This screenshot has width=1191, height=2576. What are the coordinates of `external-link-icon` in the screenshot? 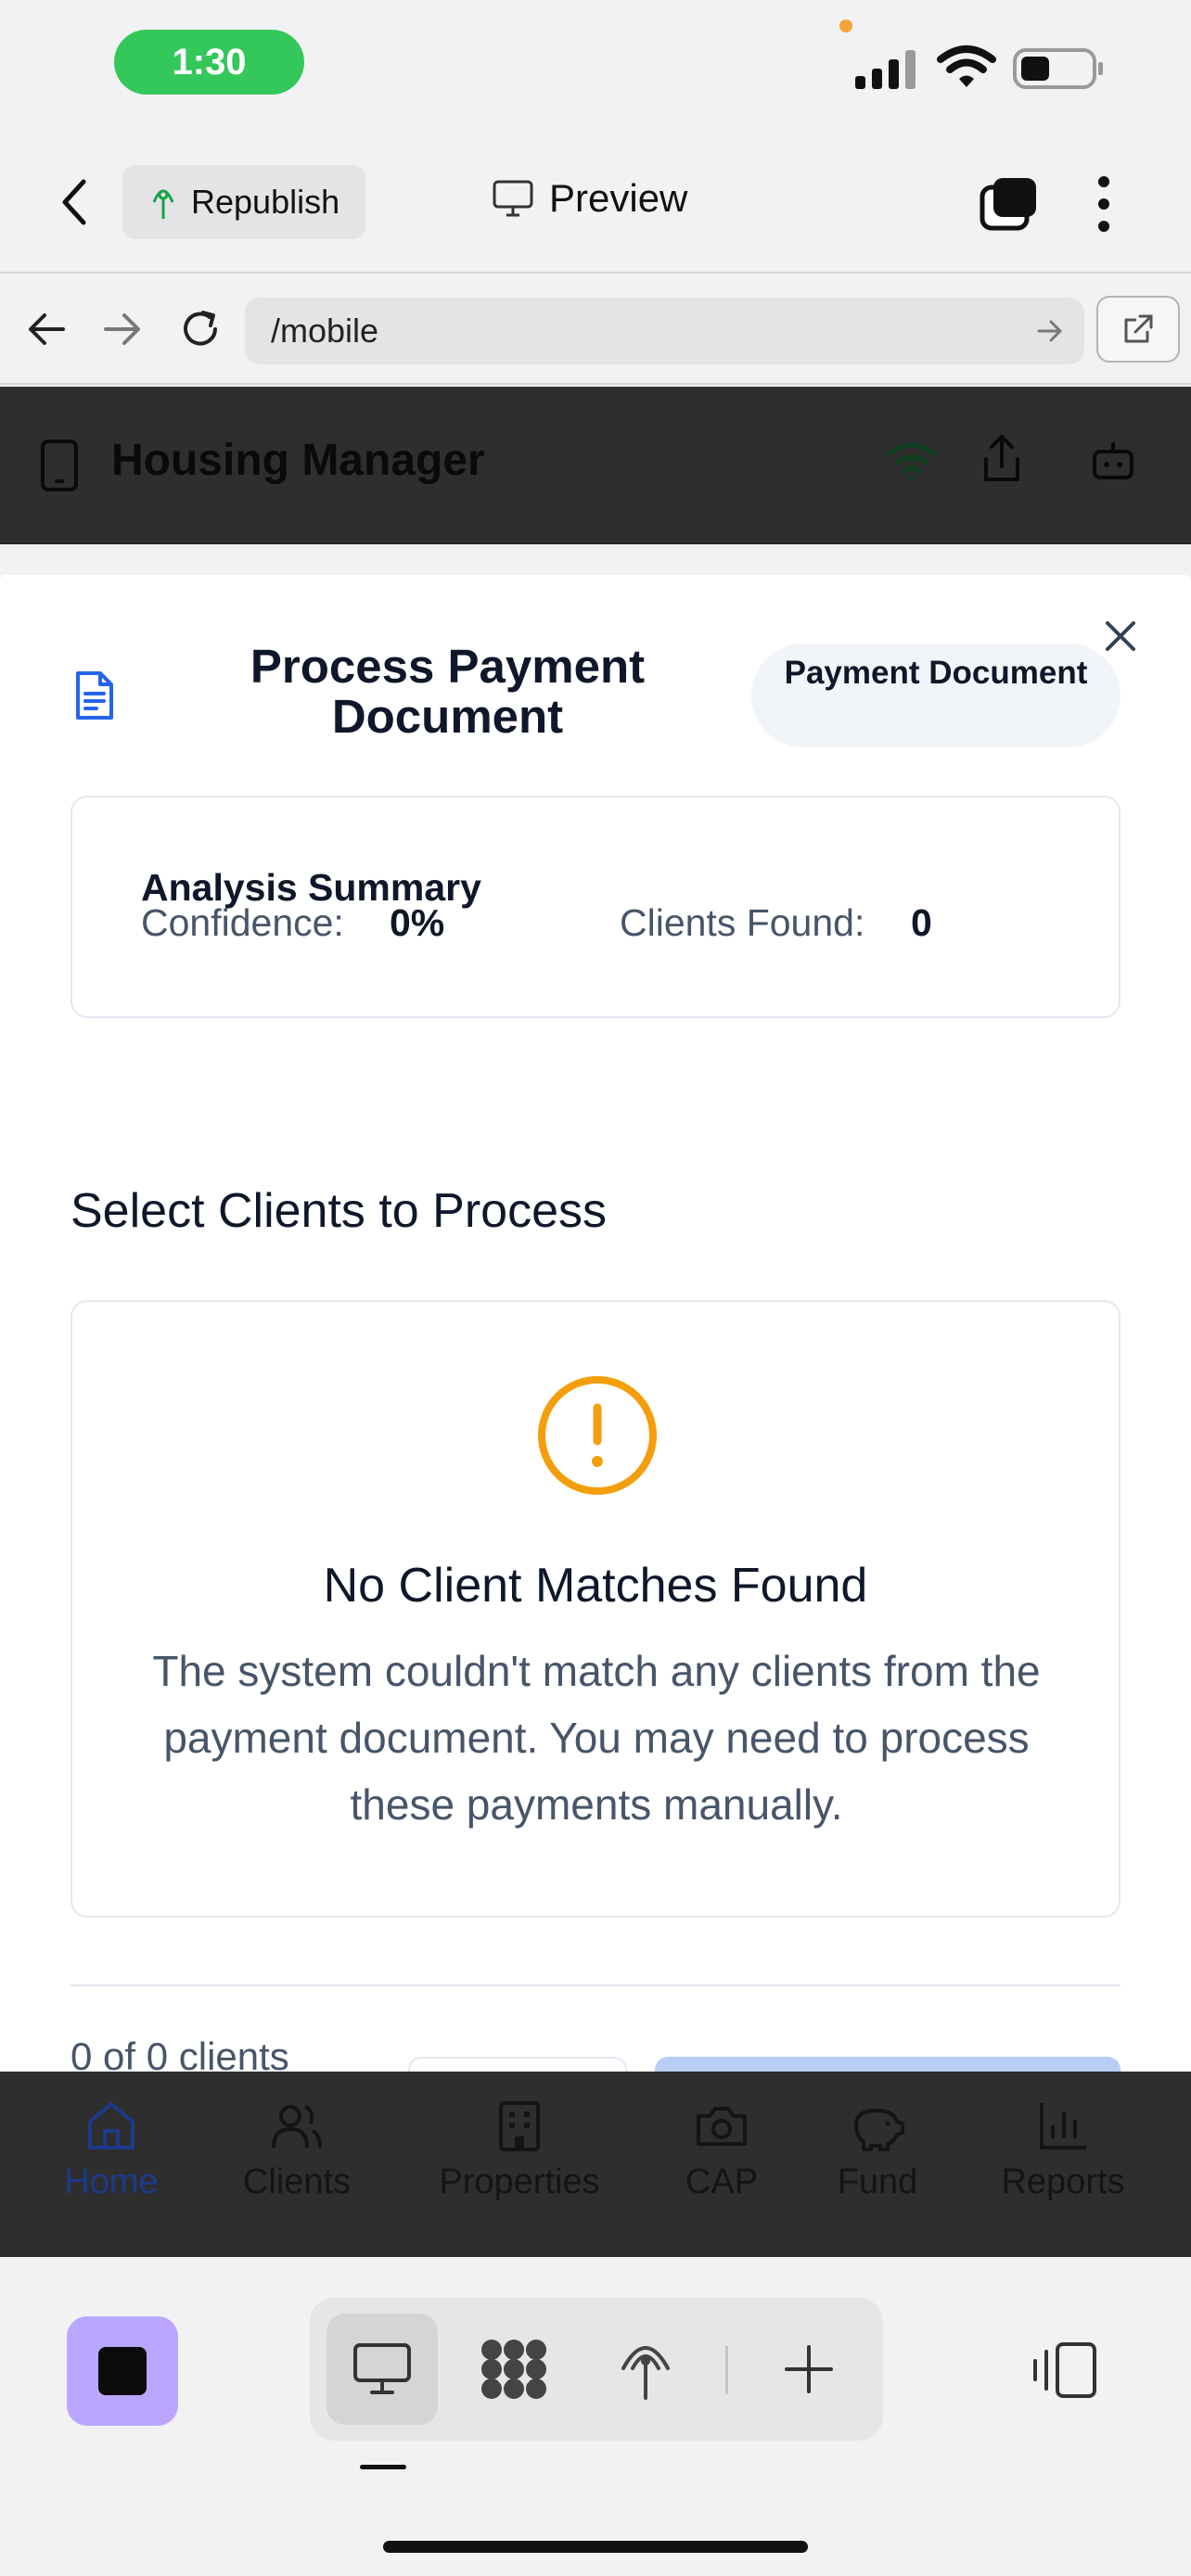 It's located at (1138, 328).